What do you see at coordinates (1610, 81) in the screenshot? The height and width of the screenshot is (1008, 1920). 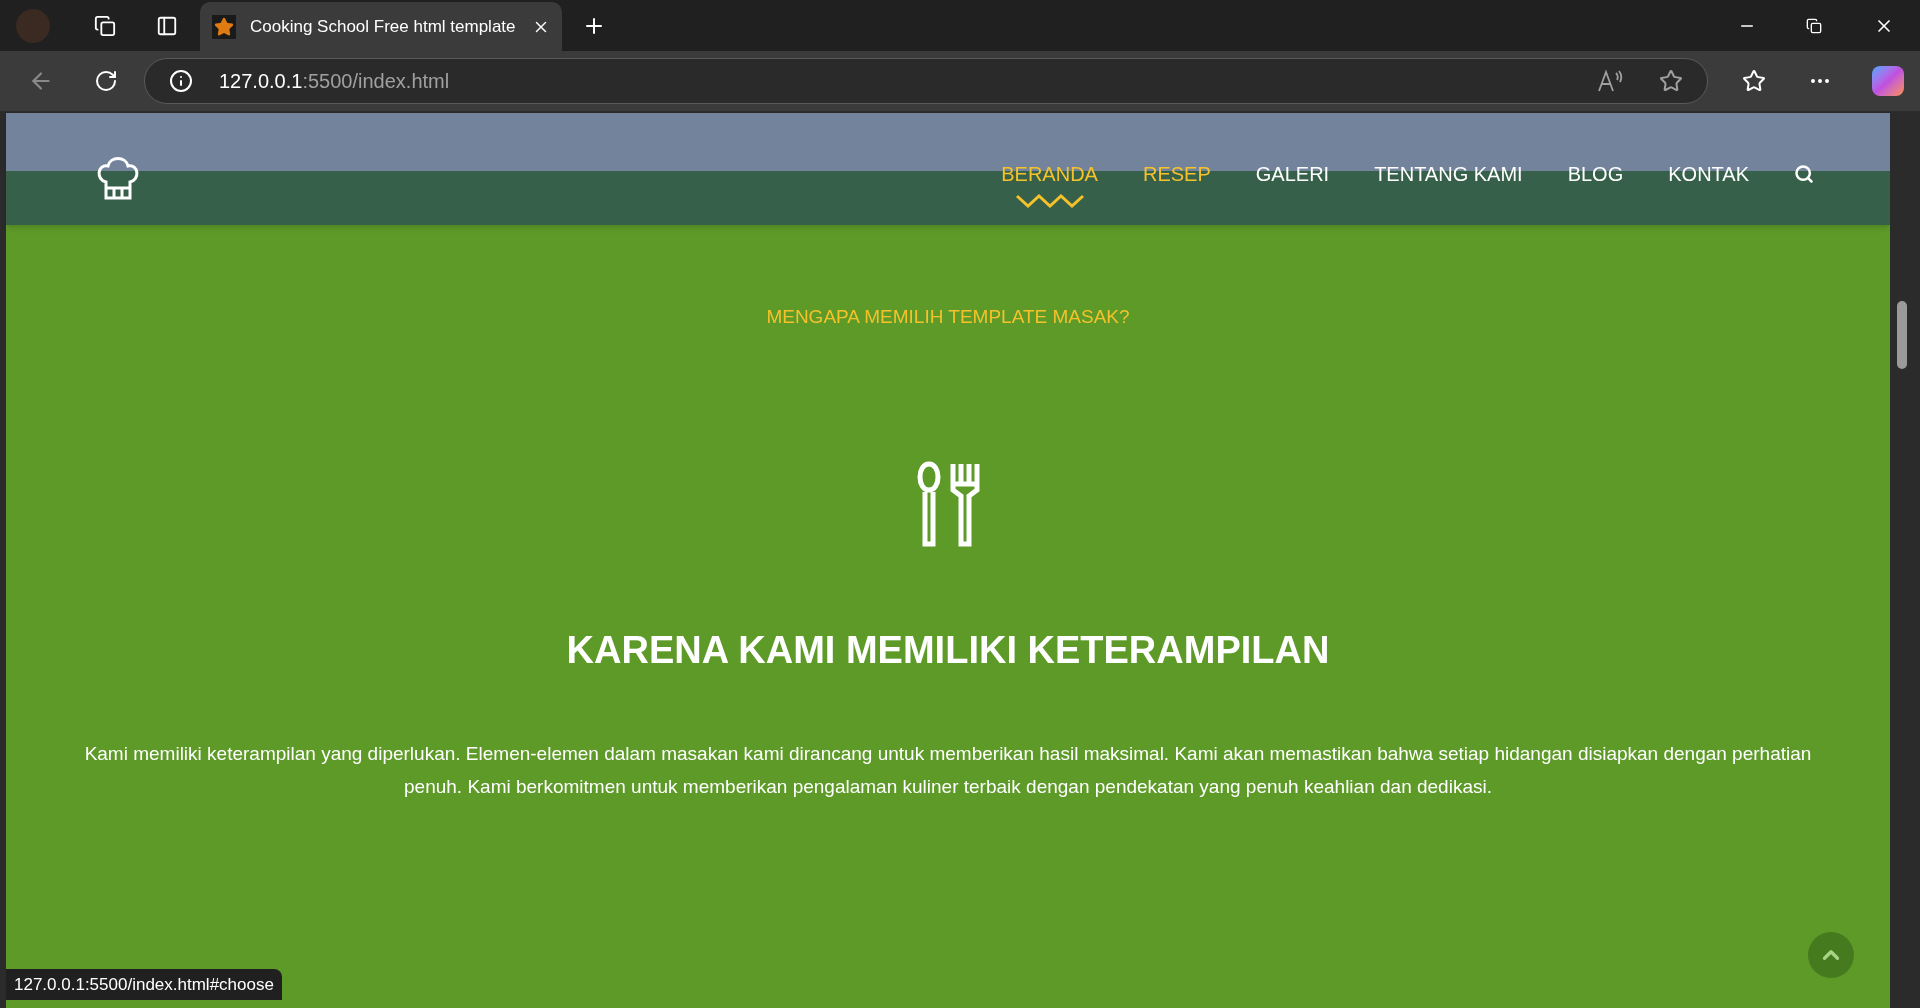 I see `read-aloud-icon` at bounding box center [1610, 81].